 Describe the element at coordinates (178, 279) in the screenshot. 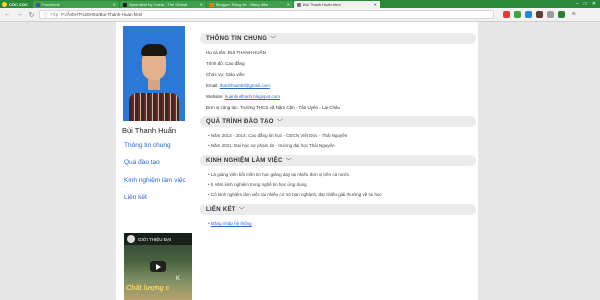

I see `video-overlay-text: K` at that location.